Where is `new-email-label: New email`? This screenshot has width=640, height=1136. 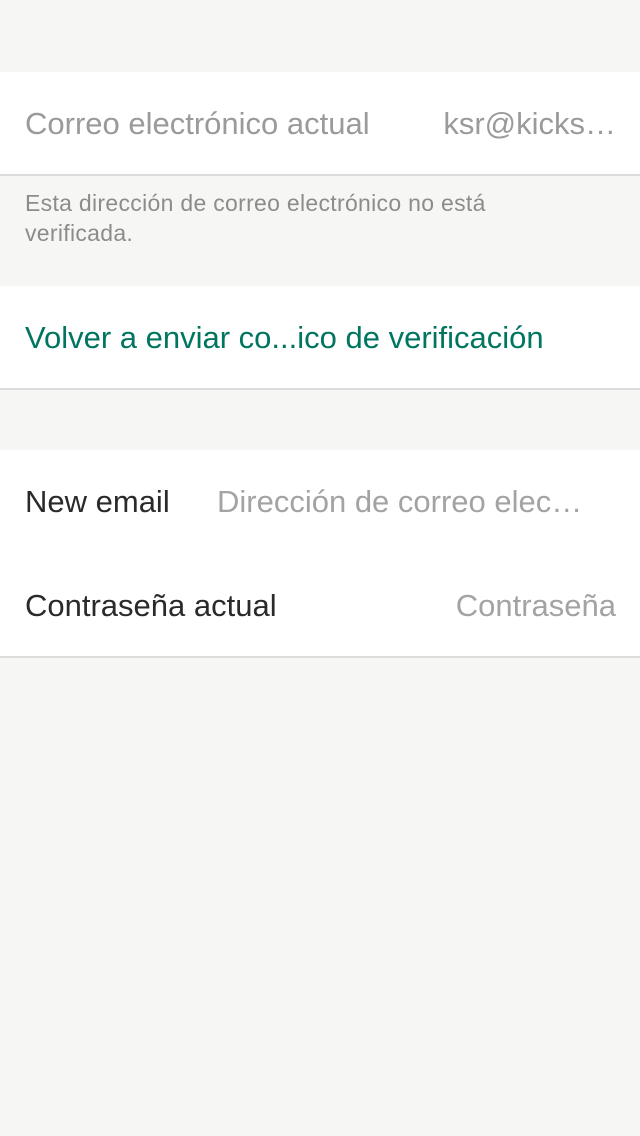 new-email-label: New email is located at coordinates (97, 501).